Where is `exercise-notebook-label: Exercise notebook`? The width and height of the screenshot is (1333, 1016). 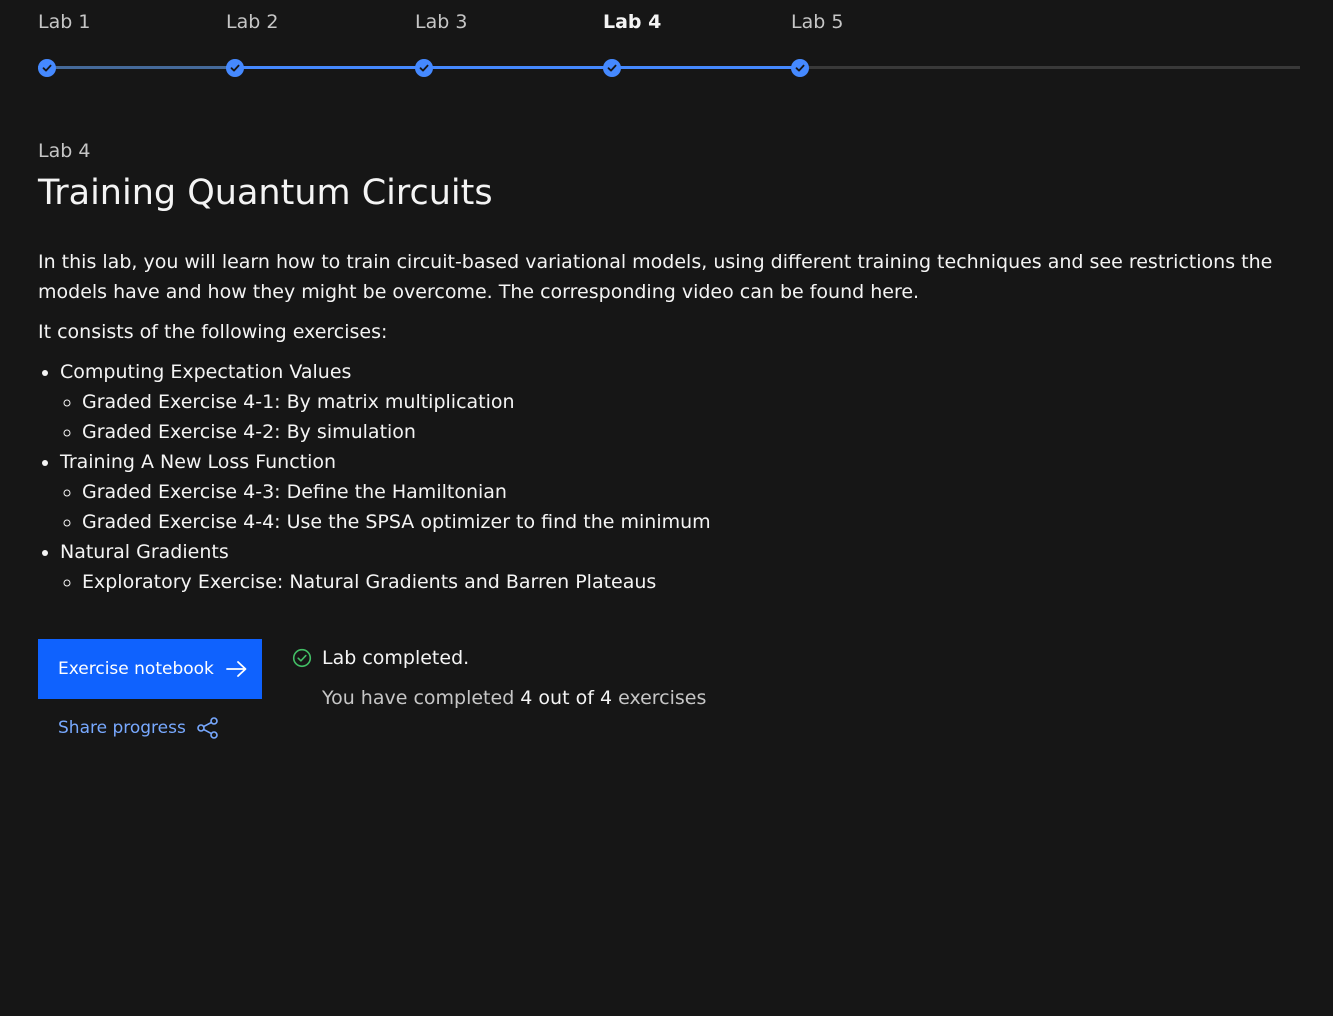
exercise-notebook-label: Exercise notebook is located at coordinates (136, 669).